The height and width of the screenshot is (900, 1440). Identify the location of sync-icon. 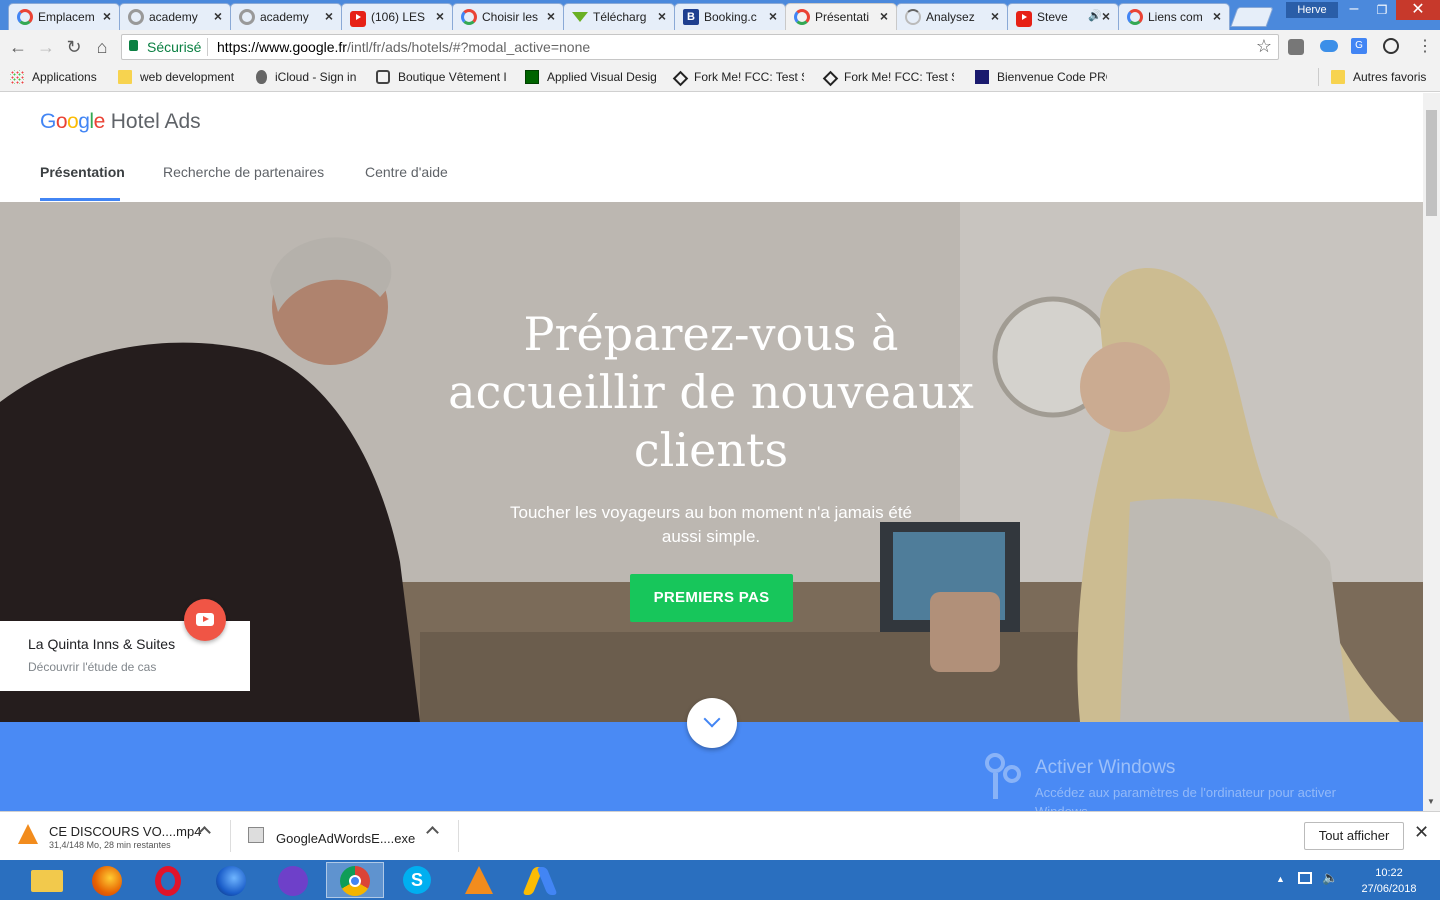
(1391, 46).